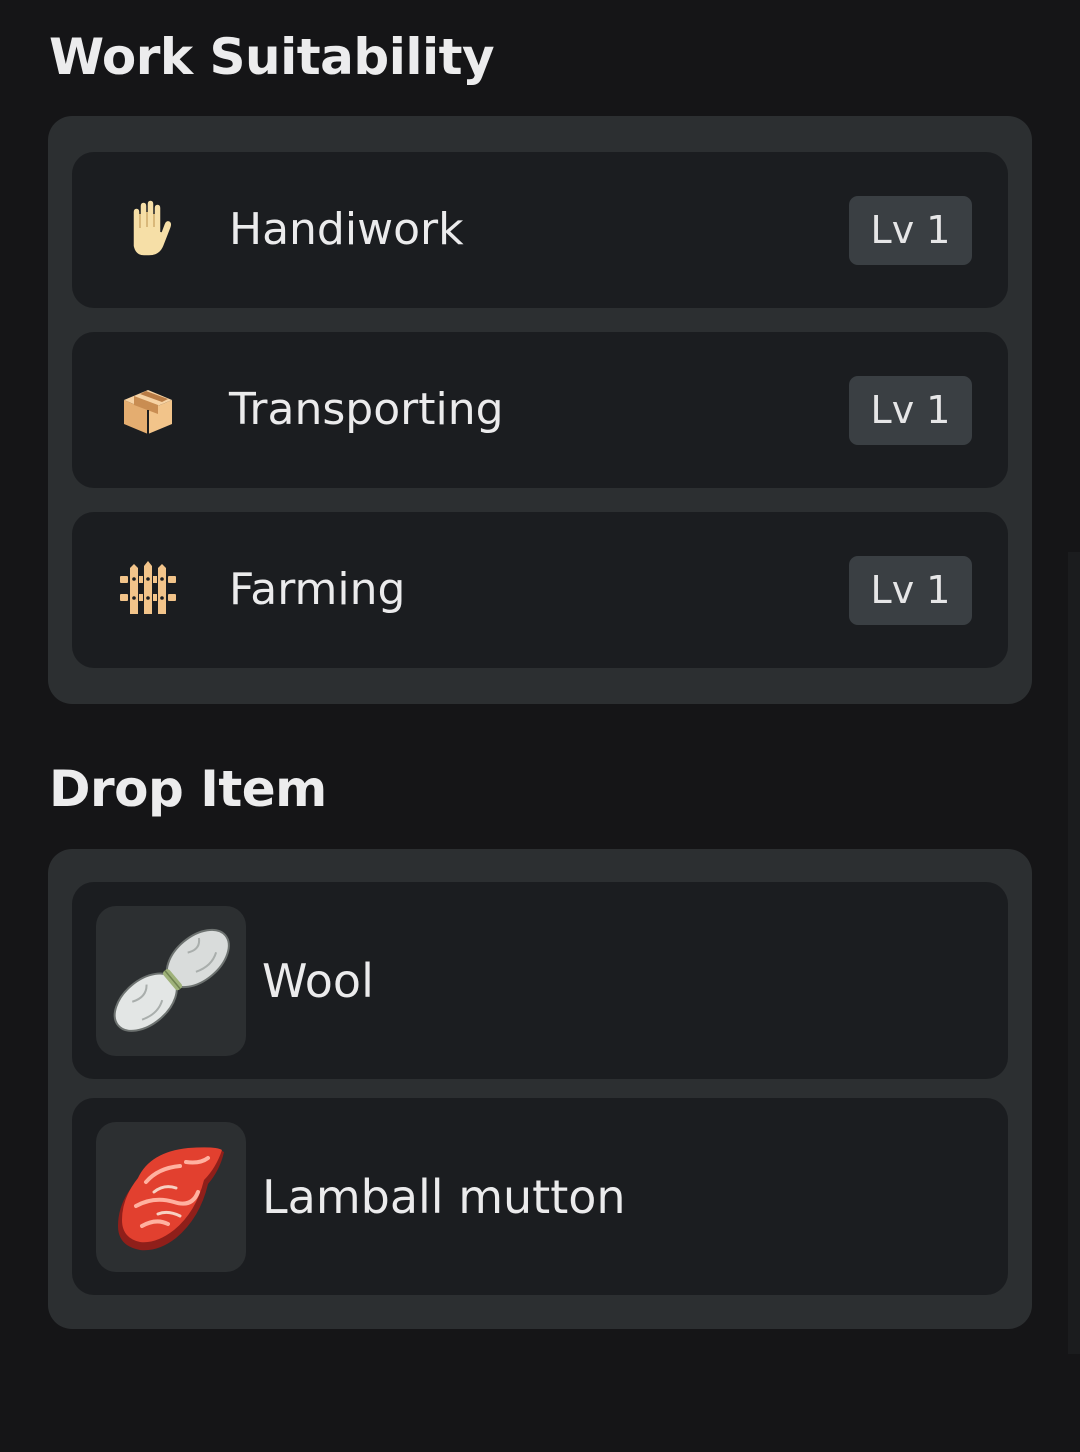 The width and height of the screenshot is (1080, 1452). I want to click on drop-row-wool: Wool, so click(540, 980).